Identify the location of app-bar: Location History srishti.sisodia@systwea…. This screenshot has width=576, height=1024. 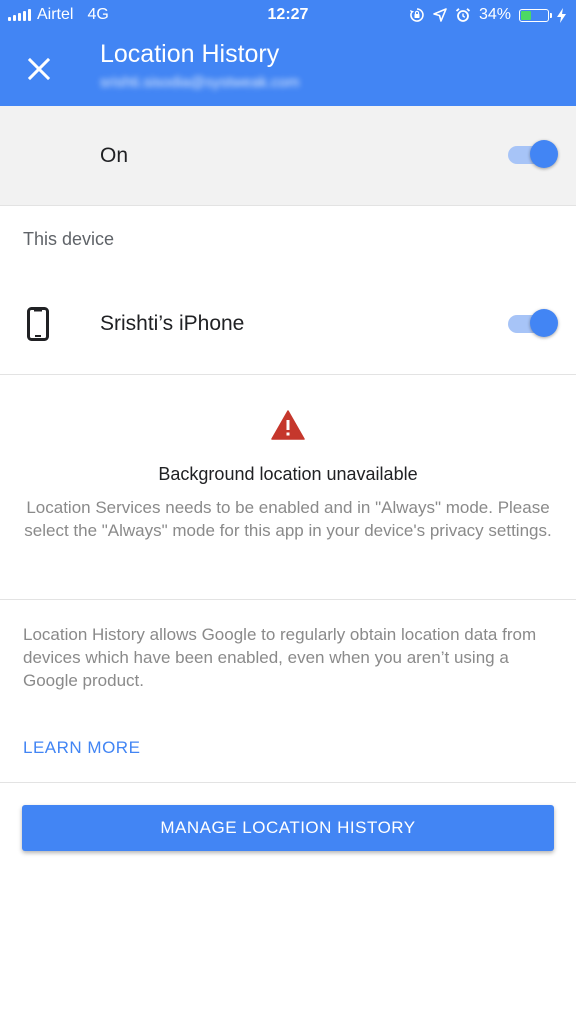
(288, 68).